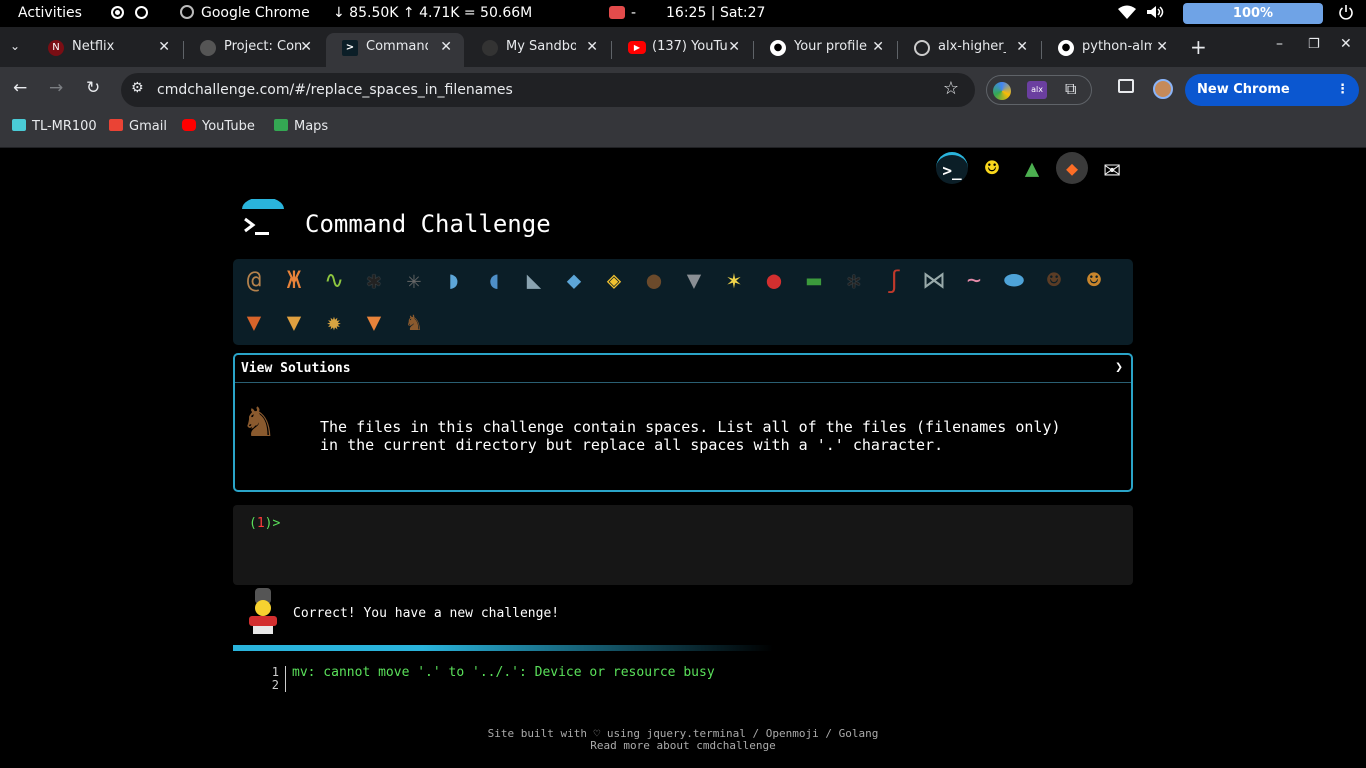 The width and height of the screenshot is (1366, 768). I want to click on tab-command-challenge: > Command C ✕, so click(395, 50).